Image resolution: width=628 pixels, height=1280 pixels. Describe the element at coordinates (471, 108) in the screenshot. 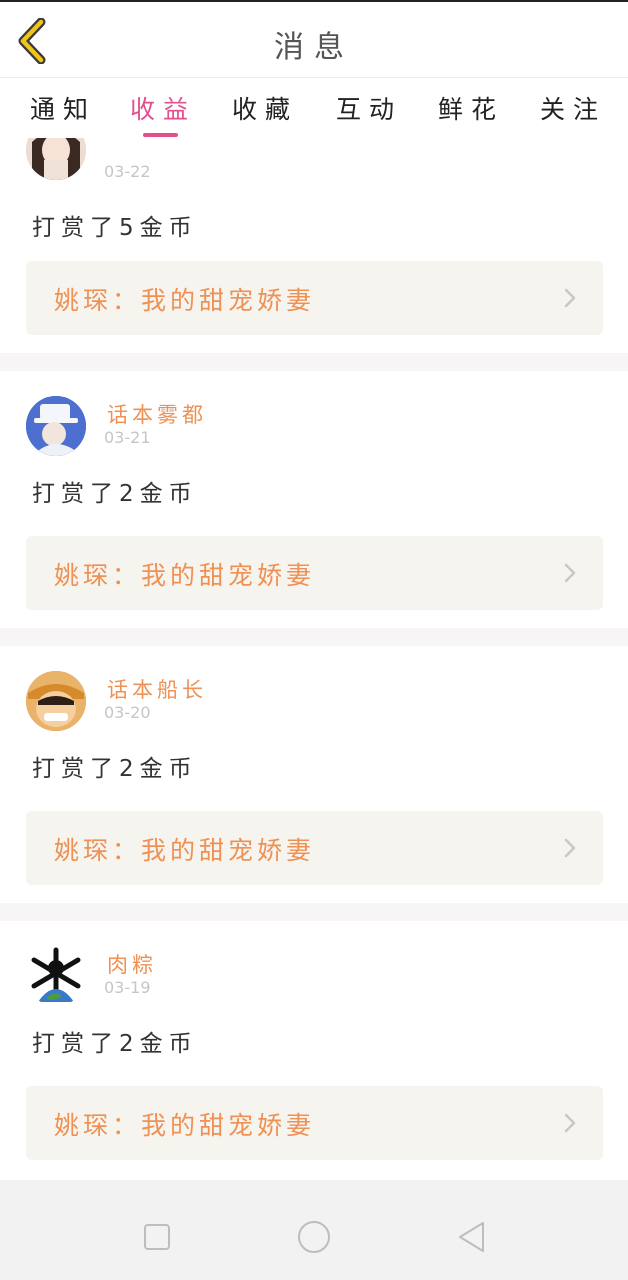

I see `tab-flowers: 鲜花` at that location.